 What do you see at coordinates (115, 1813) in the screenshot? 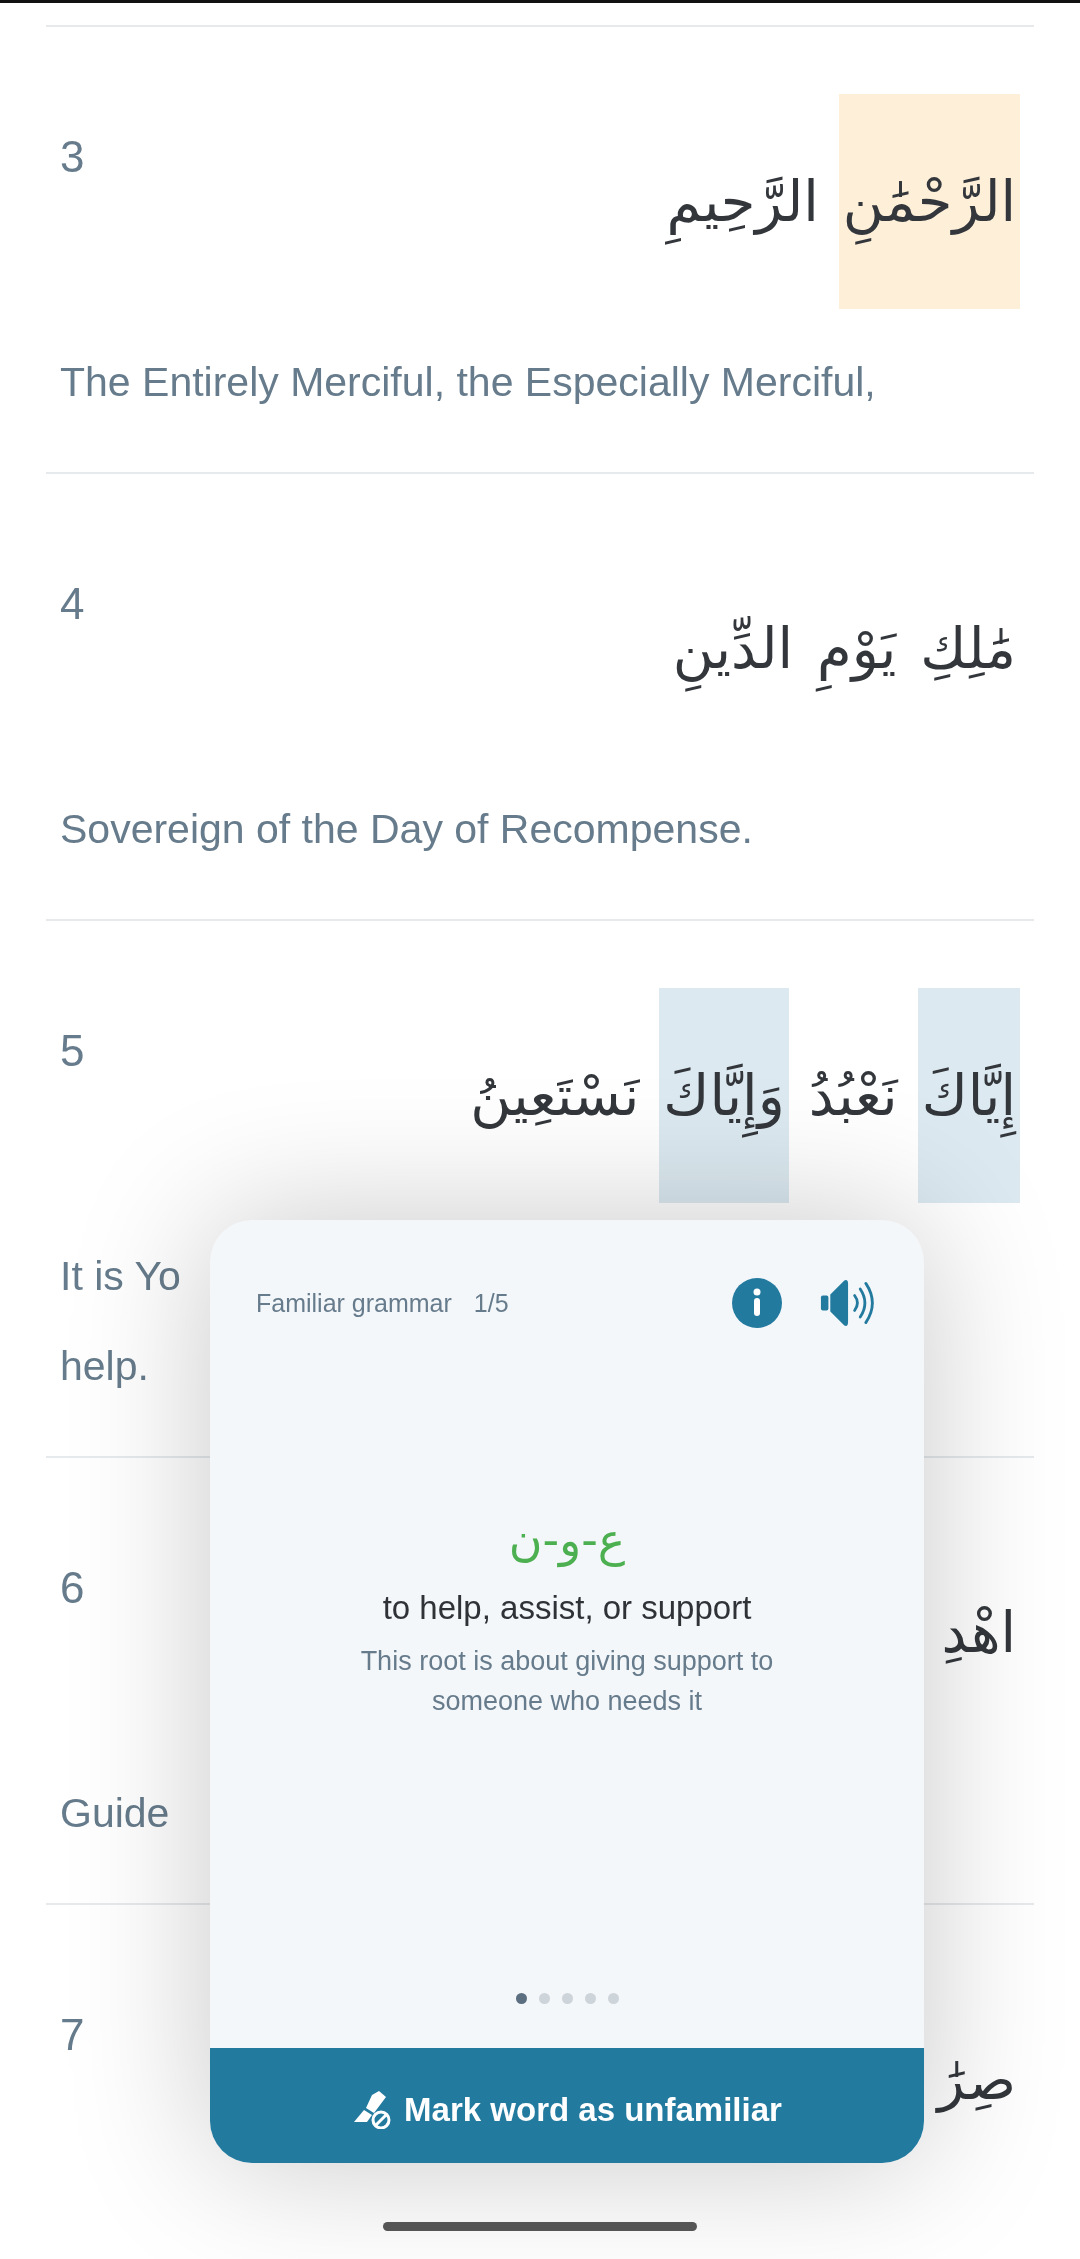
I see `translation-text: Guide` at bounding box center [115, 1813].